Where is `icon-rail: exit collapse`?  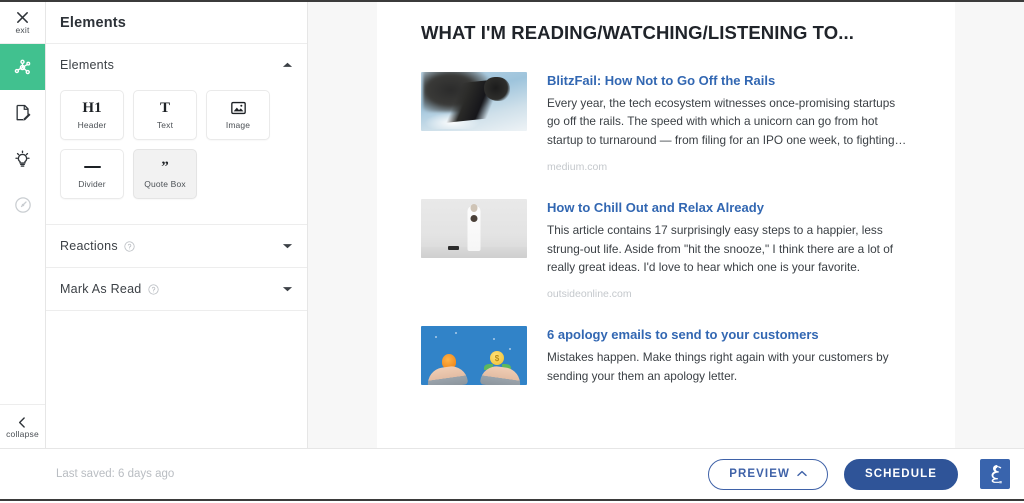
icon-rail: exit collapse is located at coordinates (23, 225).